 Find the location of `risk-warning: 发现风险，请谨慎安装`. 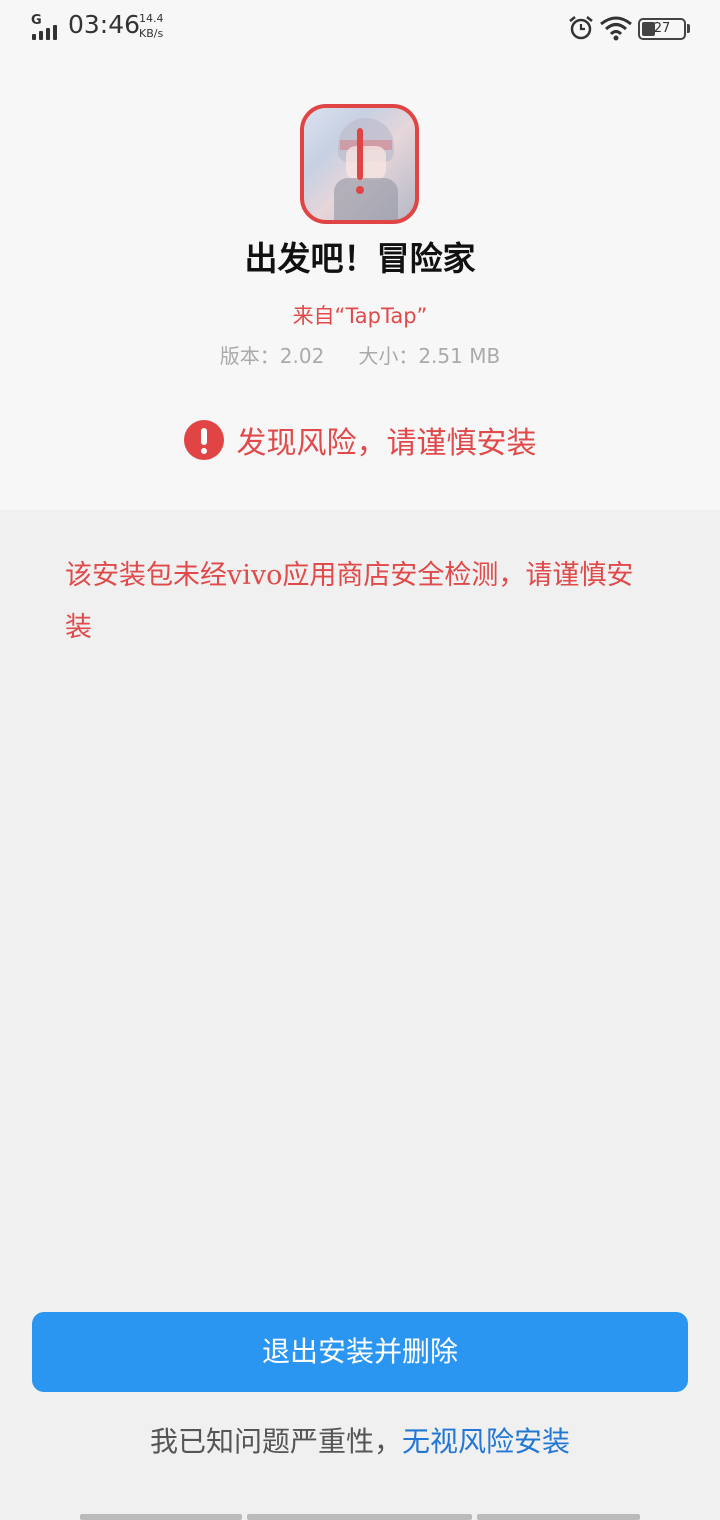

risk-warning: 发现风险，请谨慎安装 is located at coordinates (360, 442).